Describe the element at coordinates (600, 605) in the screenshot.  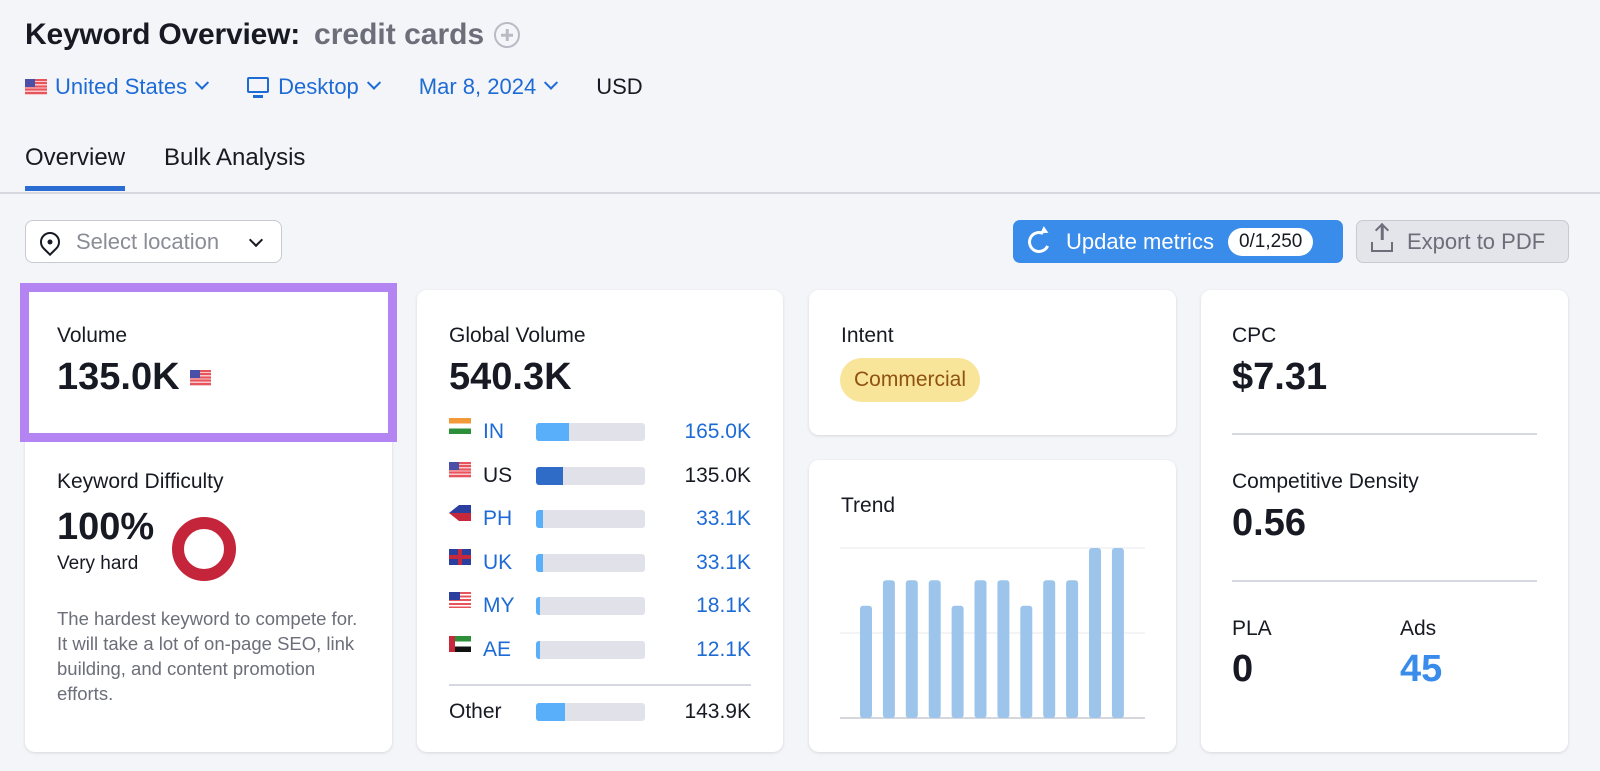
I see `country-row-my: MY 18.1K` at that location.